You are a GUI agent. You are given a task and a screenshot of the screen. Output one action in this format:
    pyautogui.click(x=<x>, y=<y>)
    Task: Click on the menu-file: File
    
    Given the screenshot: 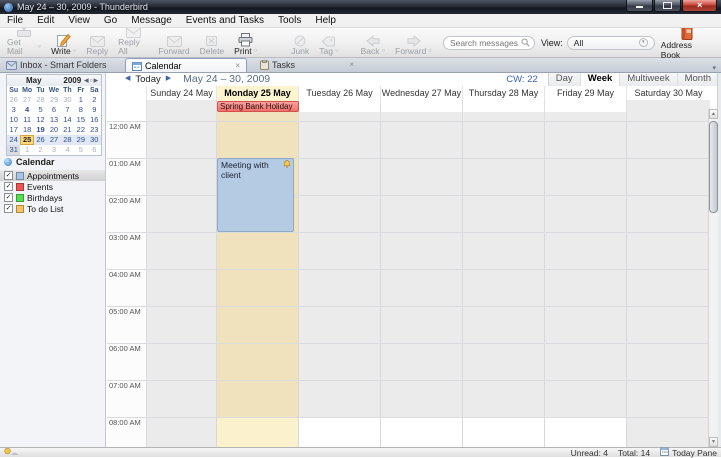 What is the action you would take?
    pyautogui.click(x=15, y=20)
    